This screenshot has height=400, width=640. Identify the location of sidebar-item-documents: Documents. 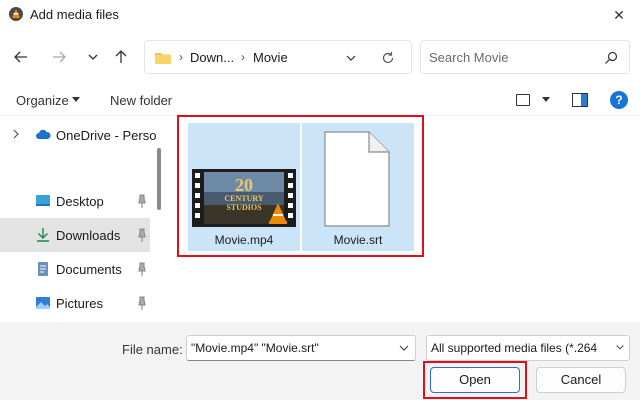
(75, 269).